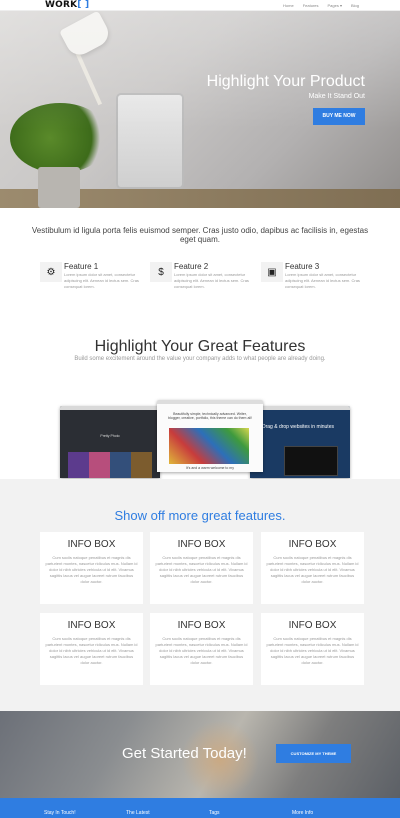 The image size is (400, 818). Describe the element at coordinates (214, 813) in the screenshot. I see `footer-heading-tags: Tags` at that location.